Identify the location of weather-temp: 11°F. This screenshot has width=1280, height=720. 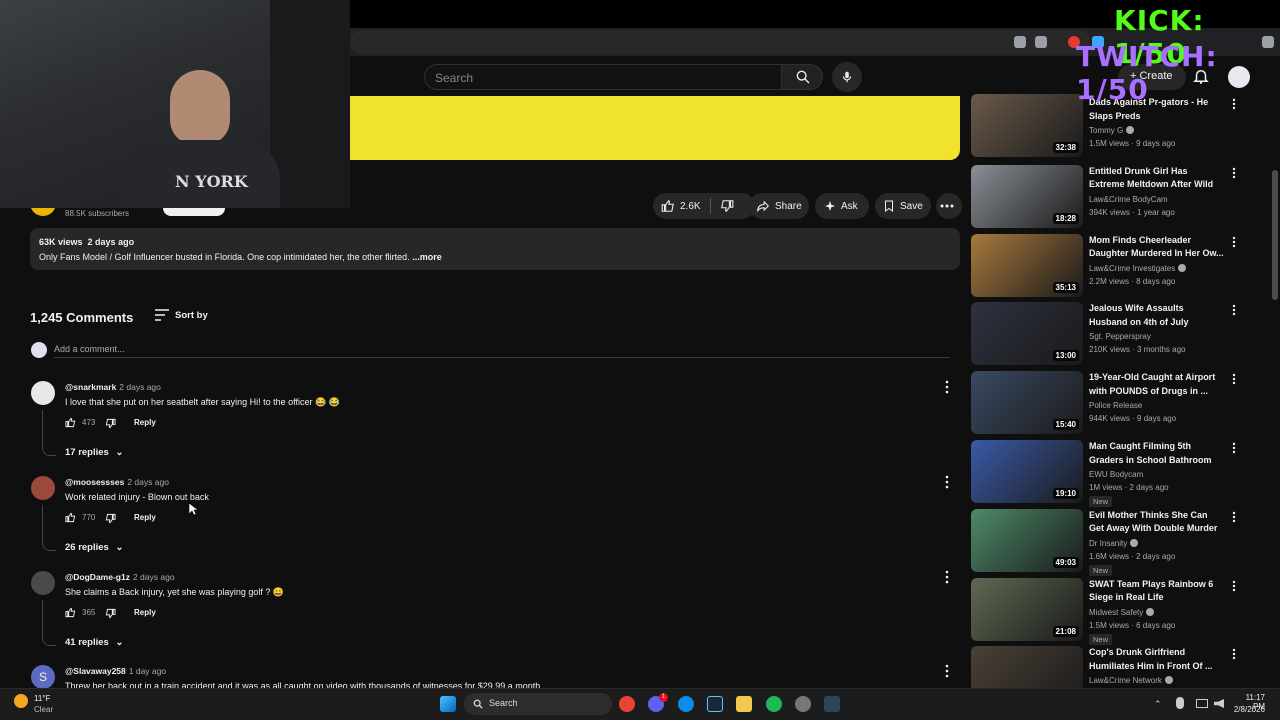
(42, 698).